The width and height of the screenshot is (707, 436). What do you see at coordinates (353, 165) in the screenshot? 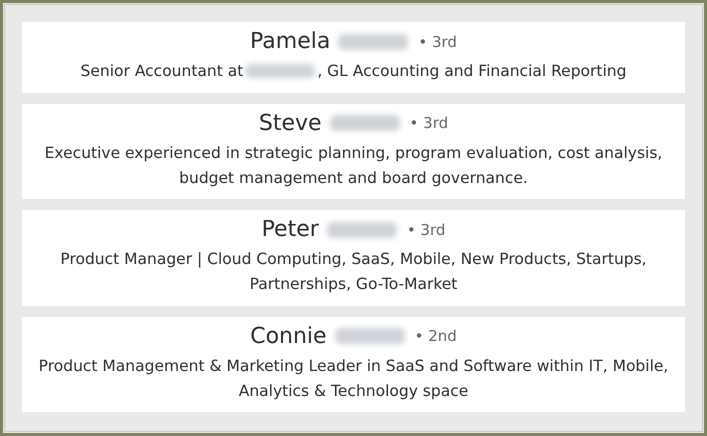
I see `headline-text: Executive experienced in strategic planning, program evaluation, cost analysis, budget management and board governance.` at bounding box center [353, 165].